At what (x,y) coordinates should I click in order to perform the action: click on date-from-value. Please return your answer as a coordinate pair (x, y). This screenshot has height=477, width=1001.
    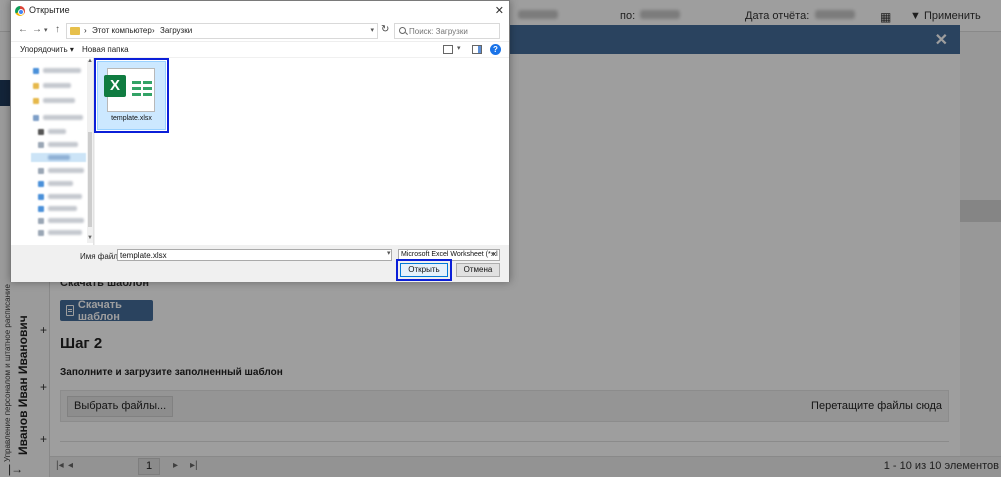
    Looking at the image, I should click on (538, 14).